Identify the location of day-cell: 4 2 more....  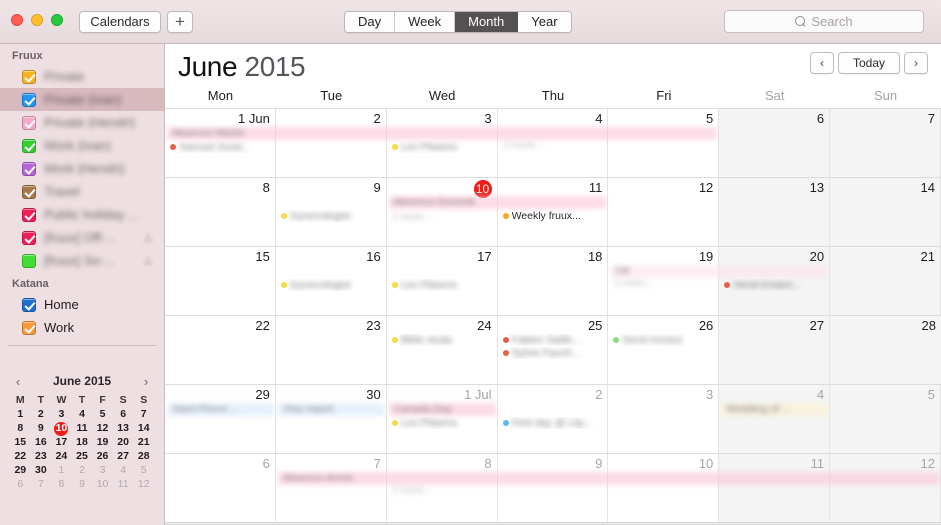
(553, 143).